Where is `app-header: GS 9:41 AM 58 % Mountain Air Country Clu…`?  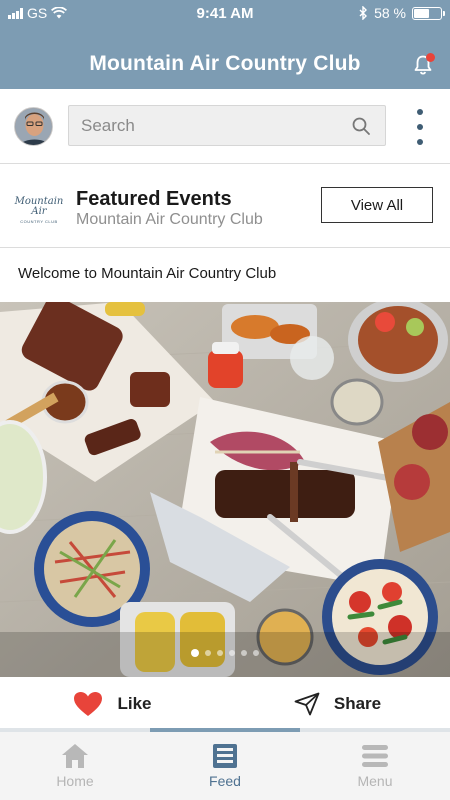 app-header: GS 9:41 AM 58 % Mountain Air Country Clu… is located at coordinates (225, 44).